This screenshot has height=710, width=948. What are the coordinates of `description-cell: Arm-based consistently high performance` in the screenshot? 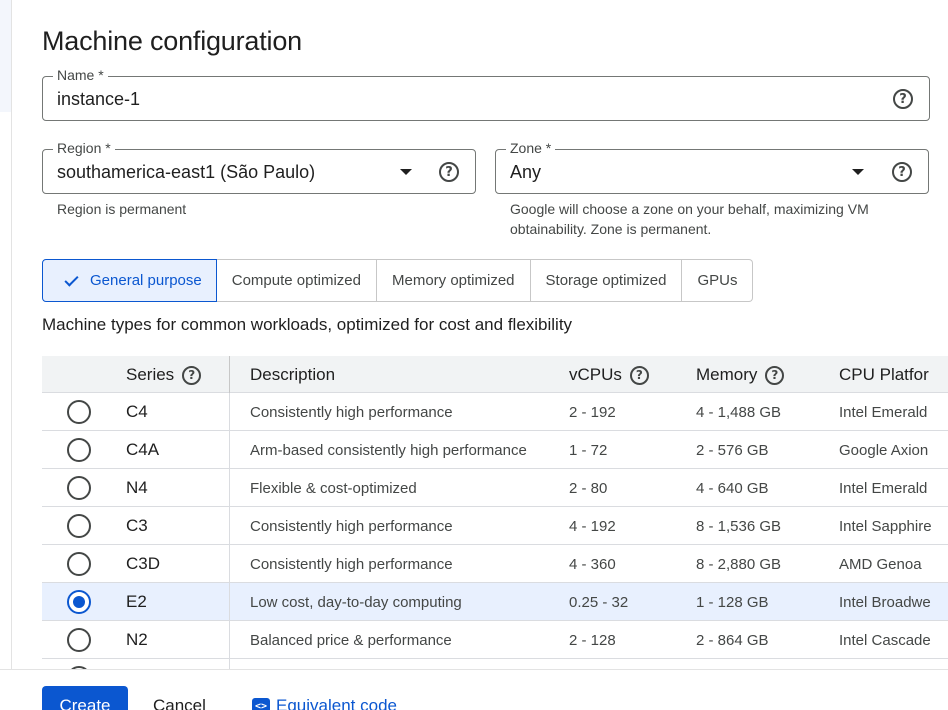 It's located at (388, 450).